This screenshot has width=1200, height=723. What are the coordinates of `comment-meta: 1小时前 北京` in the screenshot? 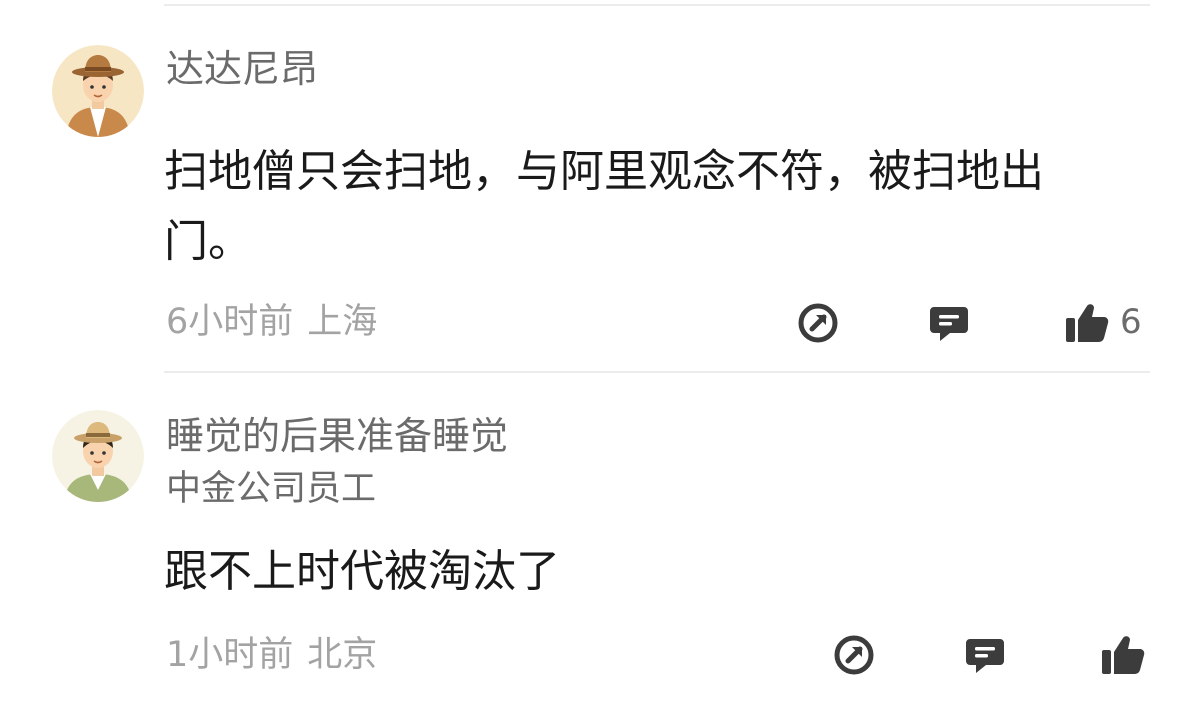 It's located at (271, 655).